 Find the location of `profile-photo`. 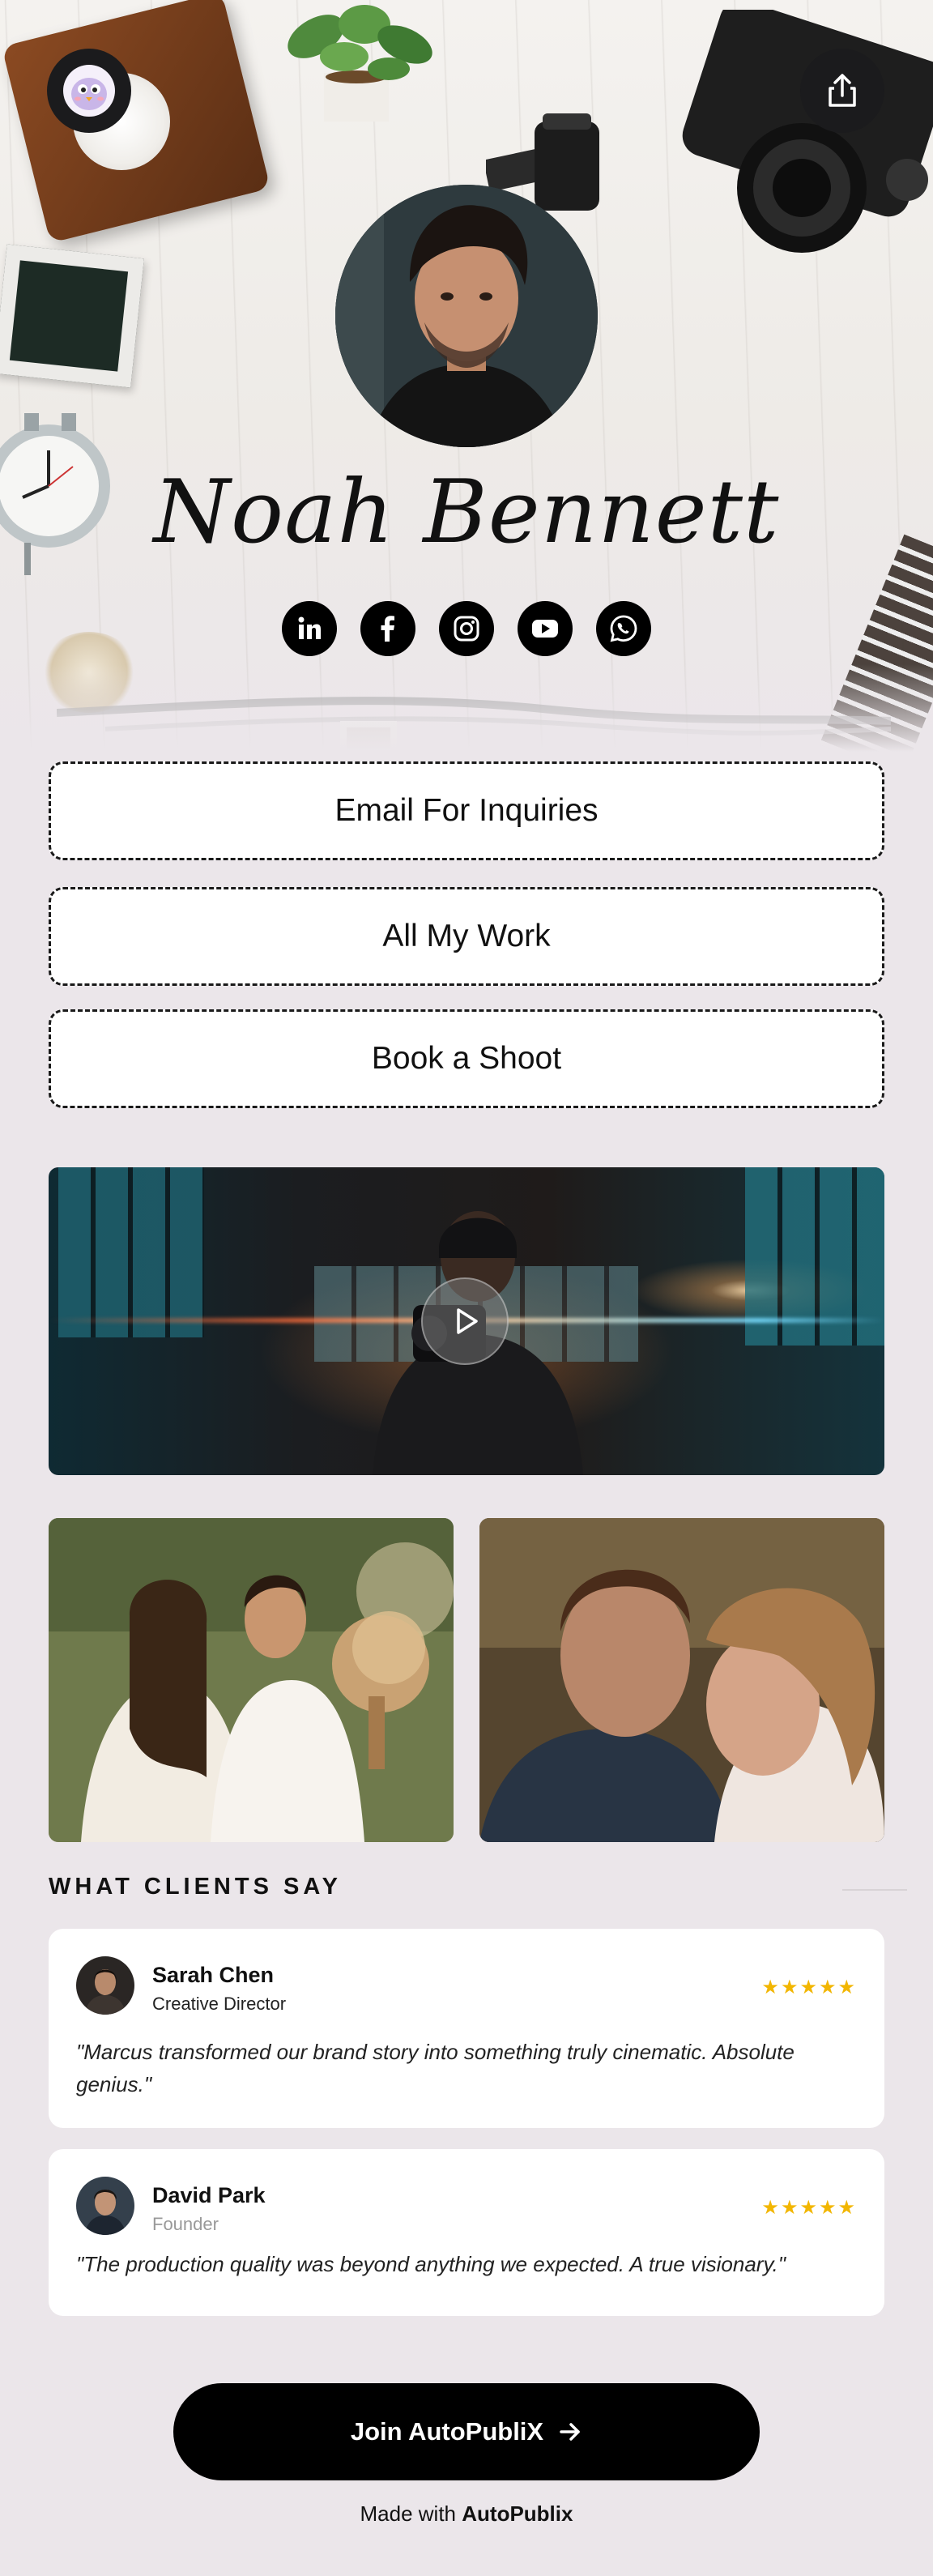

profile-photo is located at coordinates (466, 316).